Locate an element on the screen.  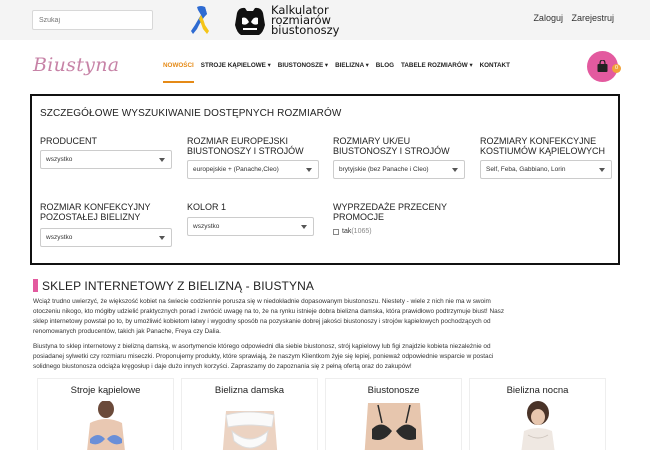
account-links: Zaloguj Zarejestruj is located at coordinates (570, 18).